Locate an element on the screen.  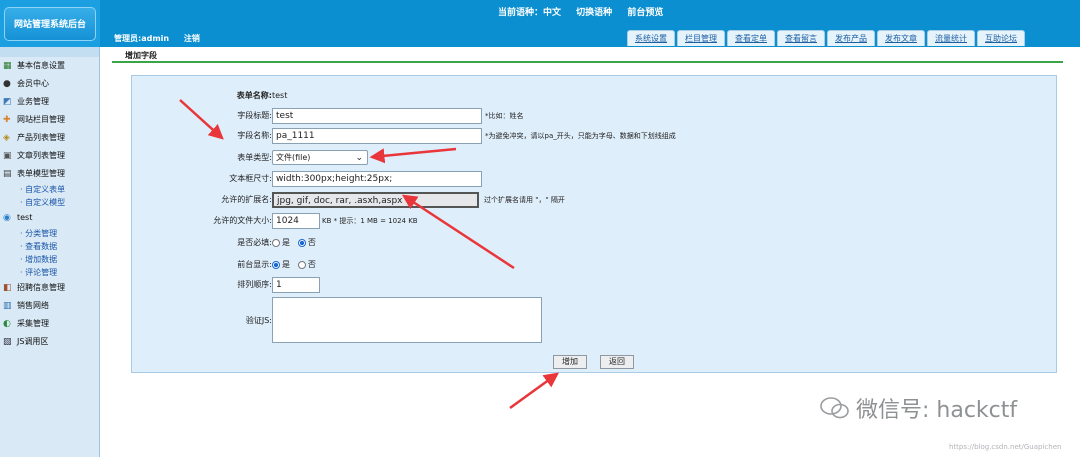
arrow-form-type is located at coordinates (413, 155).